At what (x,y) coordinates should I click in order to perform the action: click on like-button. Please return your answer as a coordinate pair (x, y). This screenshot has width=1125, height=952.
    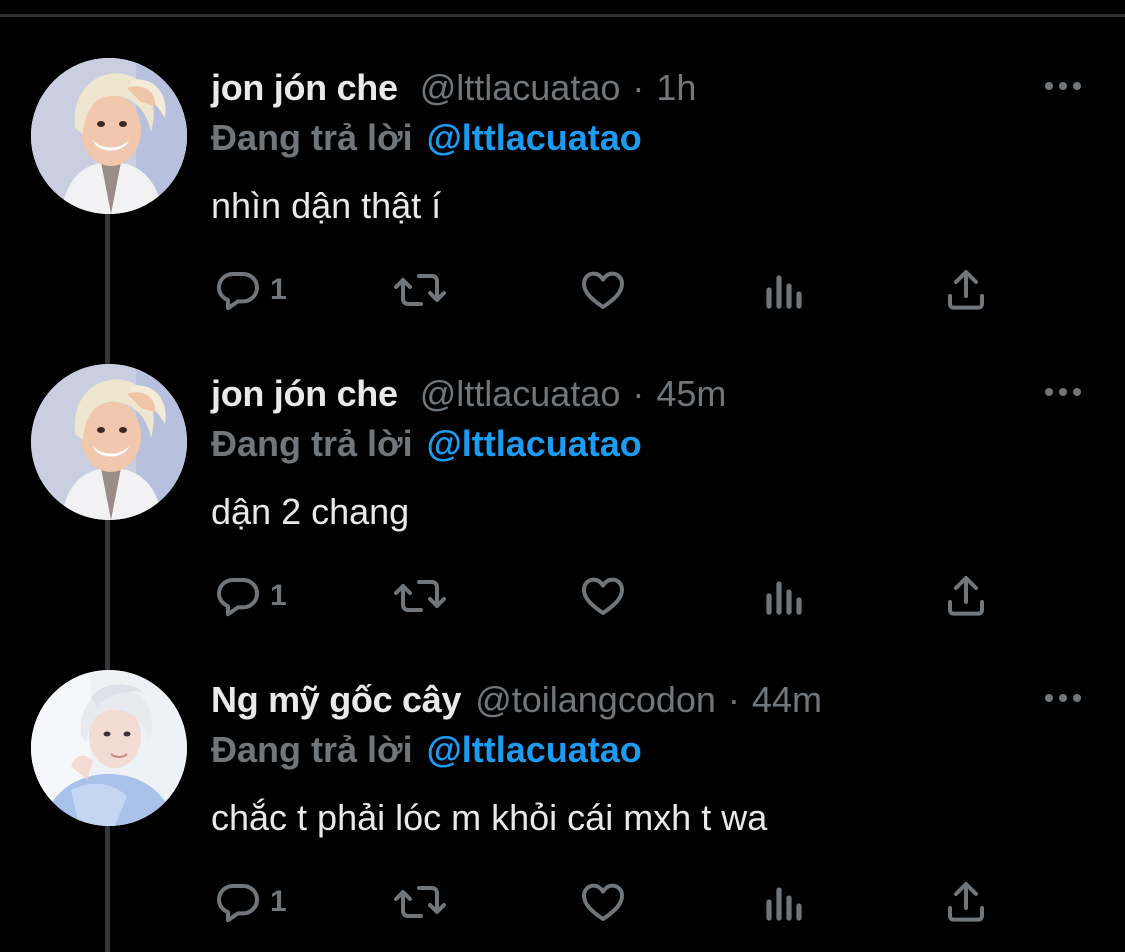
    Looking at the image, I should click on (603, 902).